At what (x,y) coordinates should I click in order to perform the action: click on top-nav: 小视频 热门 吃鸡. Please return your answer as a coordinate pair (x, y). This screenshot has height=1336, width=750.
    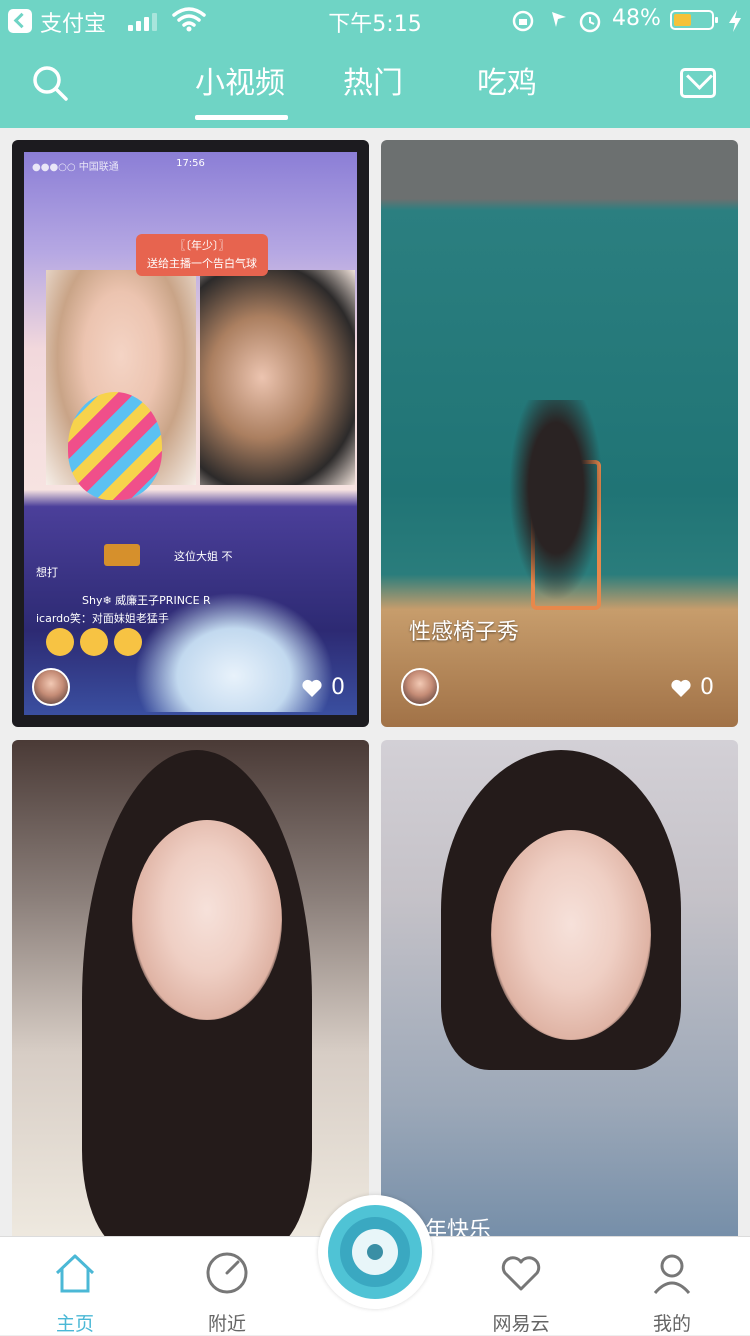
    Looking at the image, I should click on (375, 84).